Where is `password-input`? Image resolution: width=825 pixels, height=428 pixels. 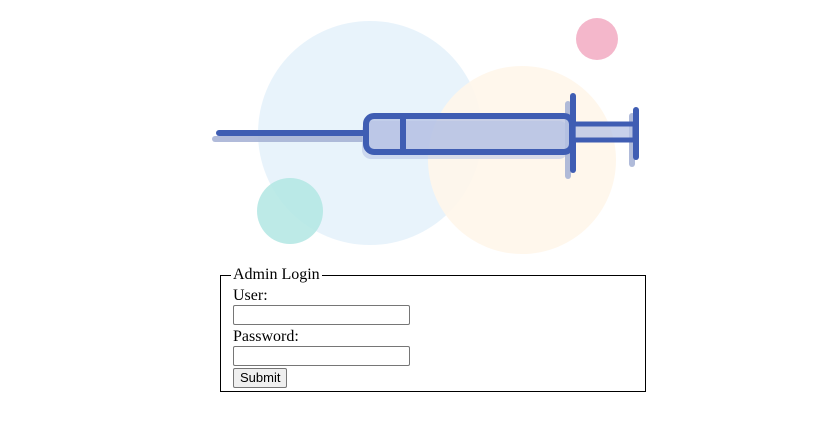 password-input is located at coordinates (321, 356).